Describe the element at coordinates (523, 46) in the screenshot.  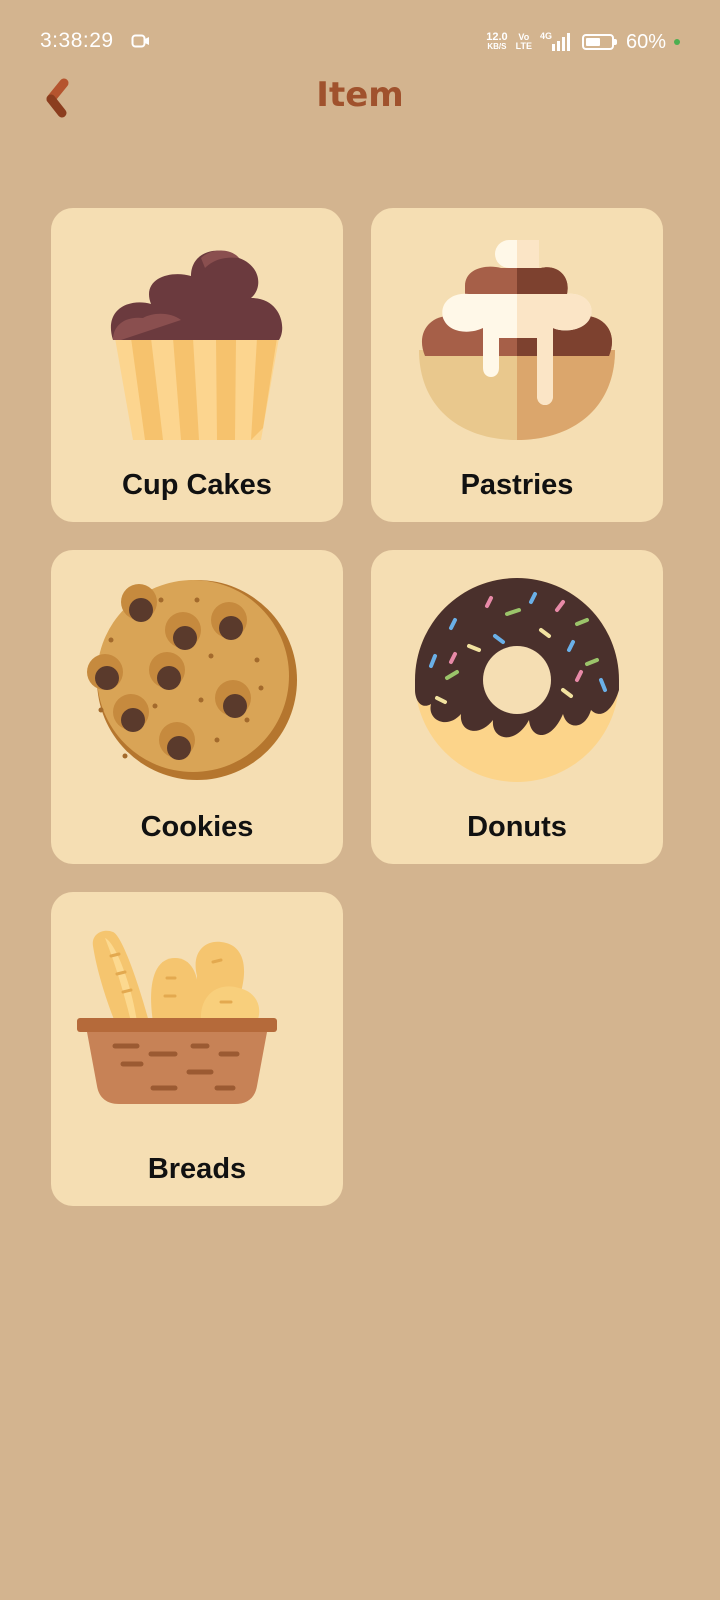
I see `volte-bottom: LTE` at that location.